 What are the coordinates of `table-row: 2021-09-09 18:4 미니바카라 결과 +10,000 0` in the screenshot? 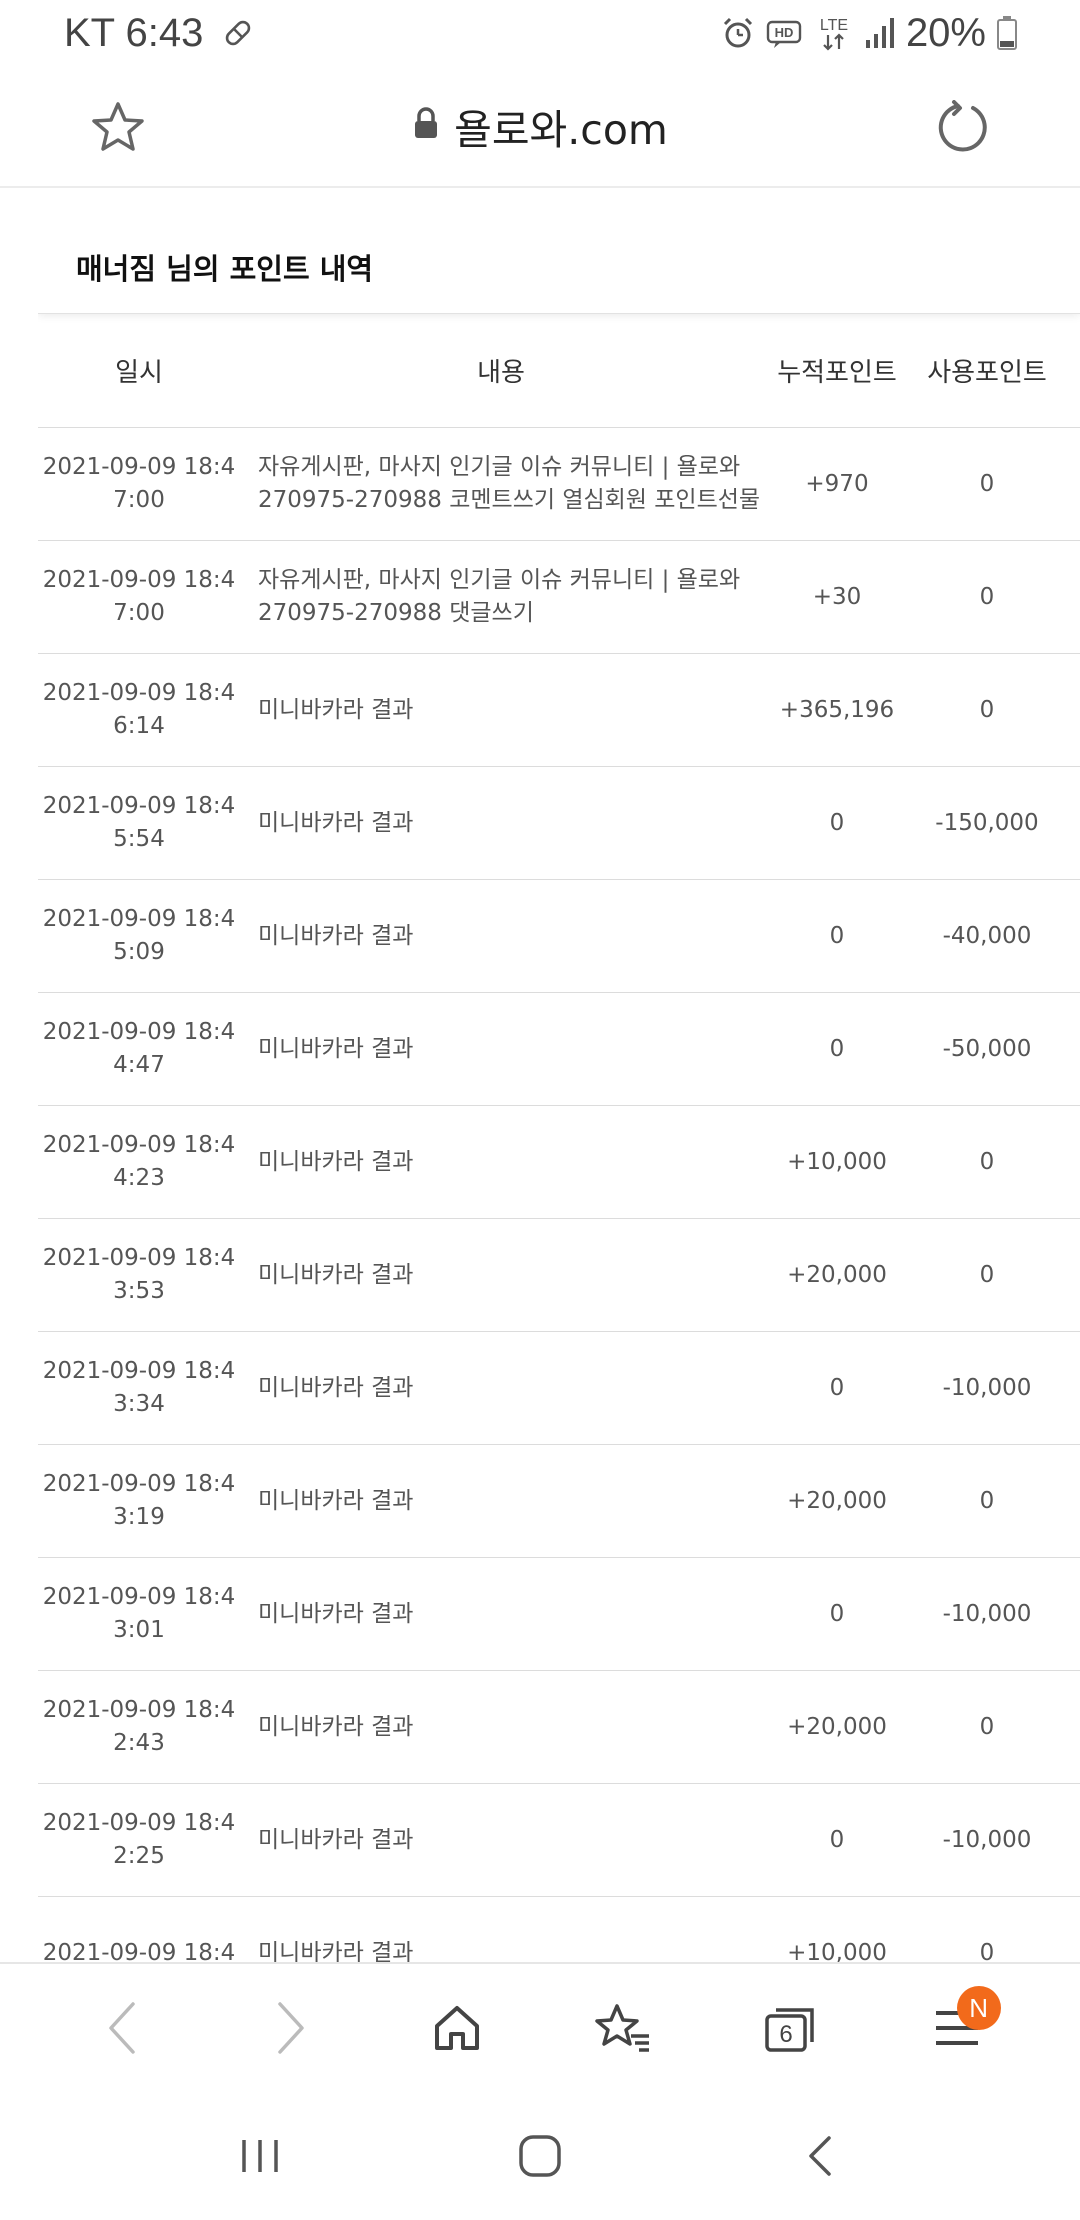 It's located at (559, 1930).